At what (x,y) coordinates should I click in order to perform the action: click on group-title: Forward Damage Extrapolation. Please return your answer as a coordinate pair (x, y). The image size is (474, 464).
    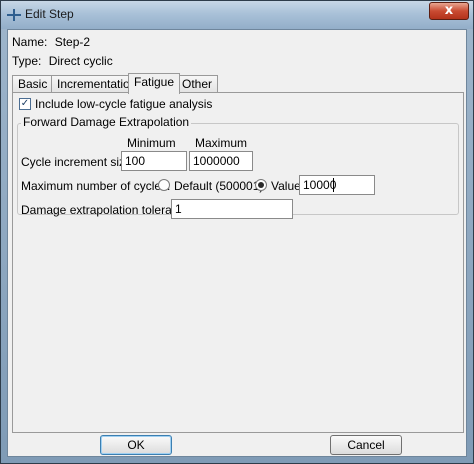
    Looking at the image, I should click on (106, 122).